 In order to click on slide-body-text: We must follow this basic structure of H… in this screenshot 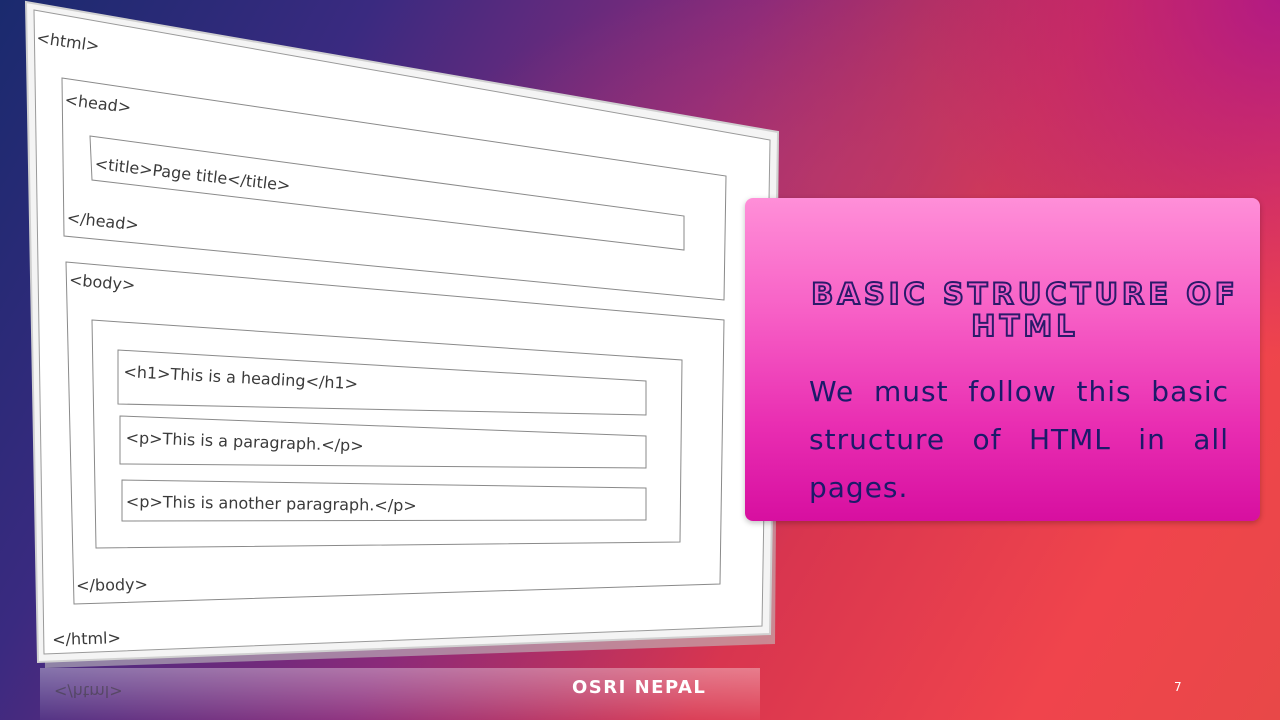, I will do `click(1019, 439)`.